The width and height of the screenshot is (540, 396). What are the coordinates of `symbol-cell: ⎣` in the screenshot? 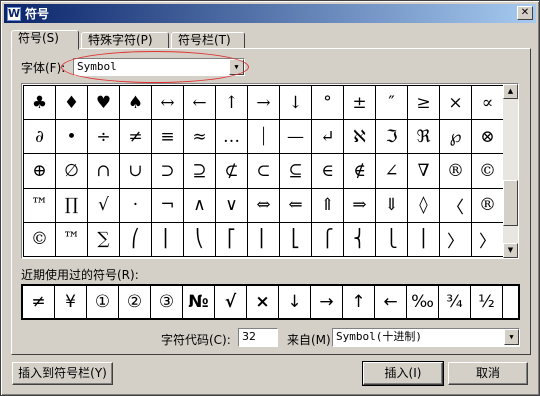 It's located at (296, 239).